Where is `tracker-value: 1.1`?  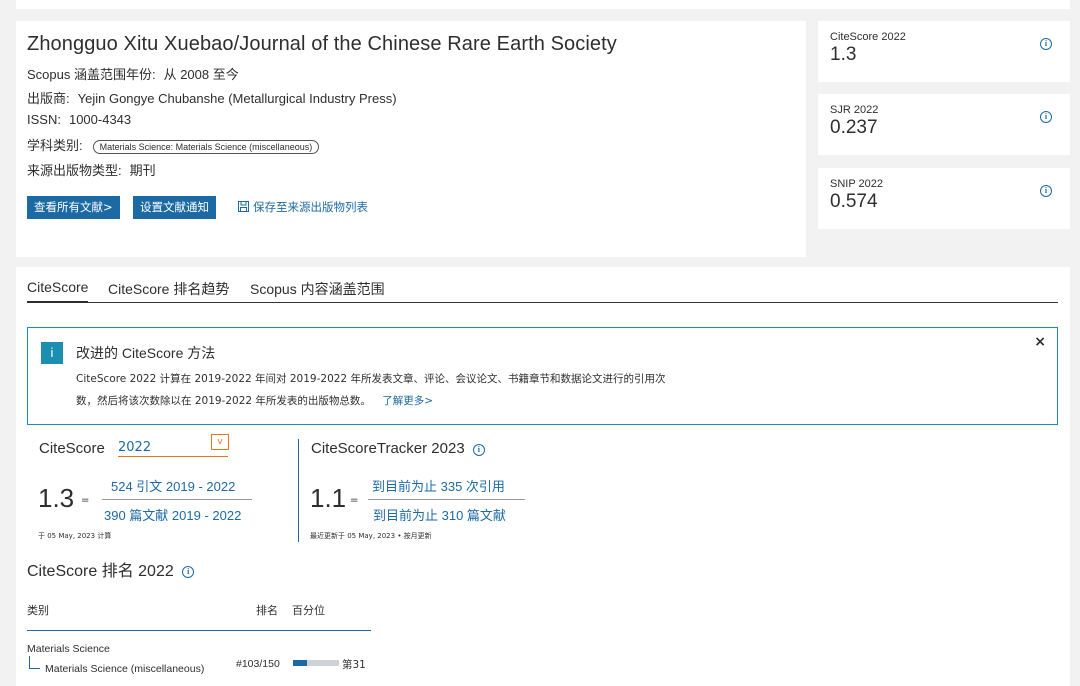
tracker-value: 1.1 is located at coordinates (328, 498).